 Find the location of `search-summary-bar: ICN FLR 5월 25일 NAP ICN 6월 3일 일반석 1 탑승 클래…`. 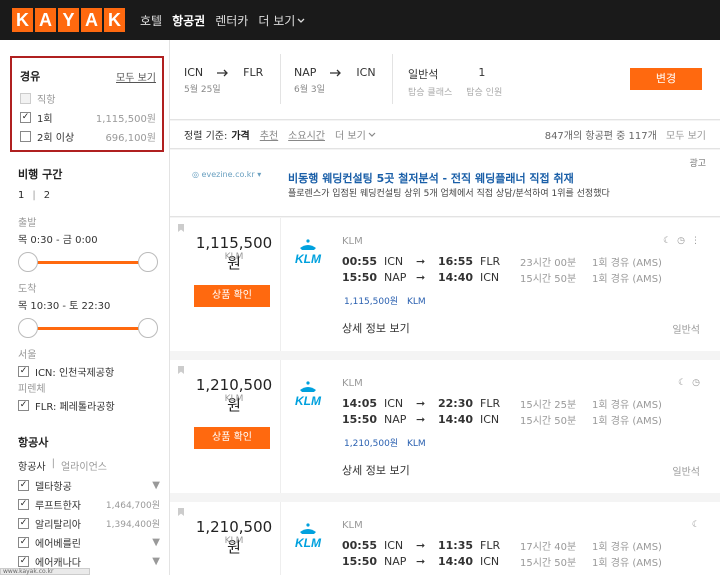

search-summary-bar: ICN FLR 5월 25일 NAP ICN 6월 3일 일반석 1 탑승 클래… is located at coordinates (445, 80).